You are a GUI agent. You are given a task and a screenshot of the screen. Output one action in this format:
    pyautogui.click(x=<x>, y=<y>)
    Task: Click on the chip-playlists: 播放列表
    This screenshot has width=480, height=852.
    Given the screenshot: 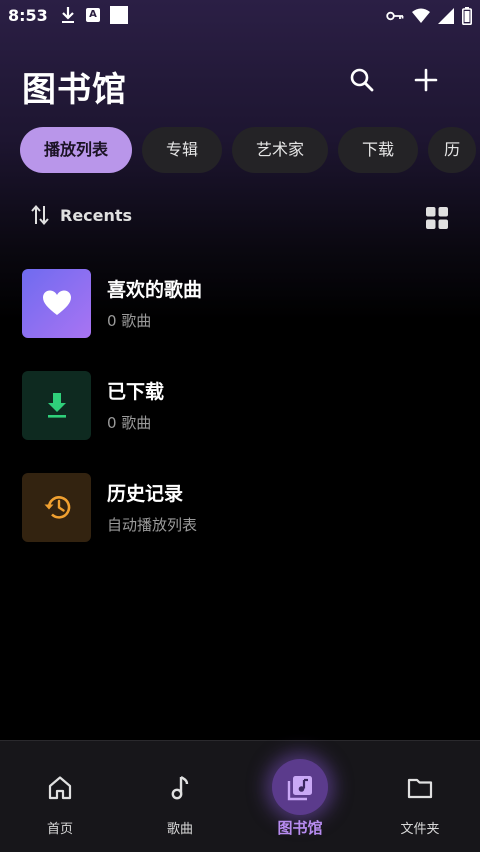 What is the action you would take?
    pyautogui.click(x=76, y=150)
    